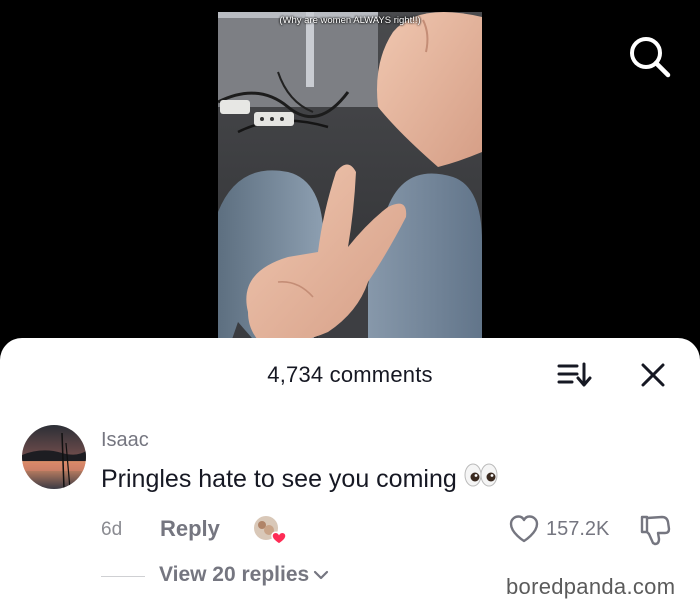 The image size is (700, 608). I want to click on dislike-button, so click(655, 530).